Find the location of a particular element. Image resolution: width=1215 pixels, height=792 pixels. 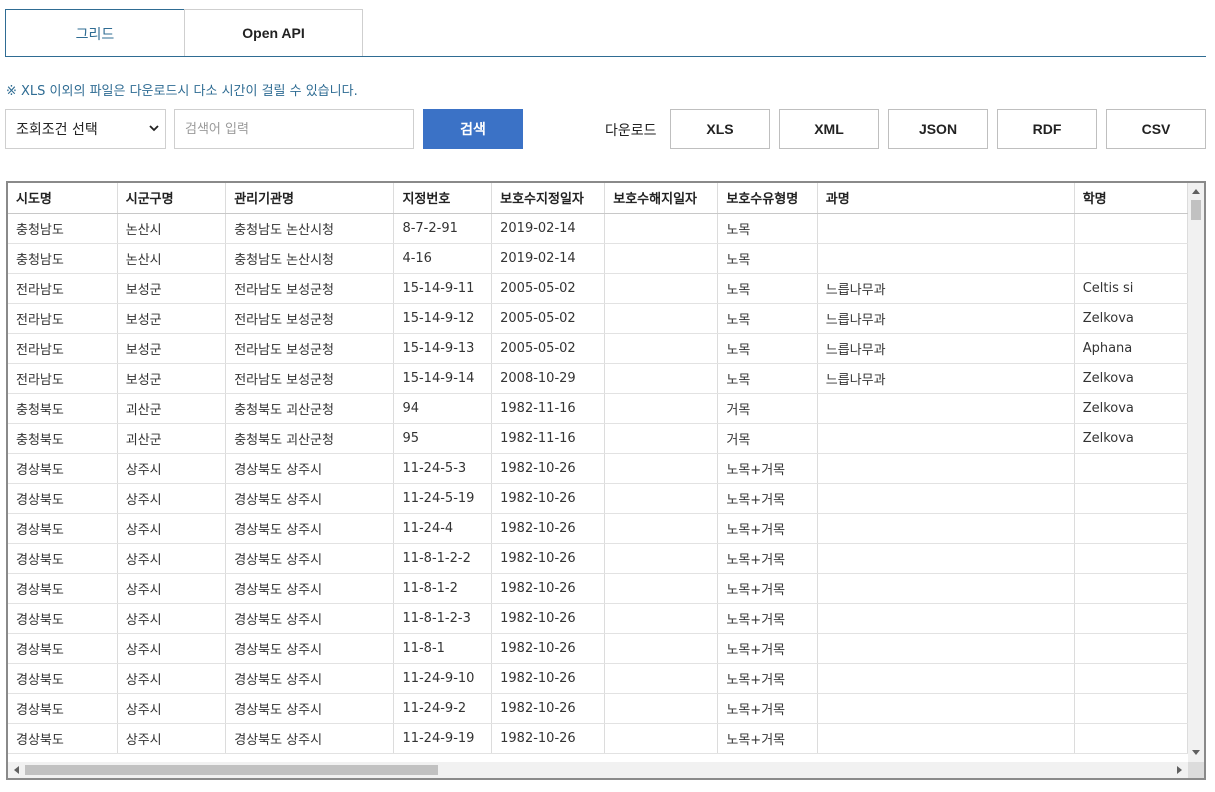

table-cell: 충청북도 is located at coordinates (63, 438).